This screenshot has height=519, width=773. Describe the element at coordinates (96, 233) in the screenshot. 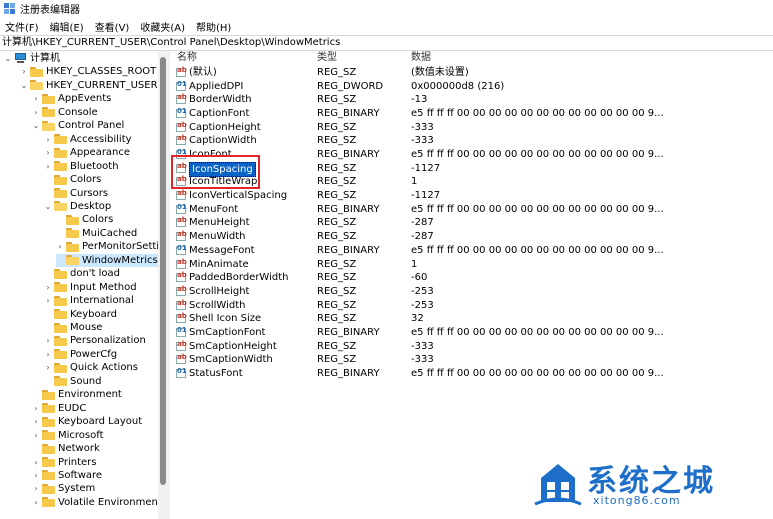

I see `tree-item: MuiCached` at that location.